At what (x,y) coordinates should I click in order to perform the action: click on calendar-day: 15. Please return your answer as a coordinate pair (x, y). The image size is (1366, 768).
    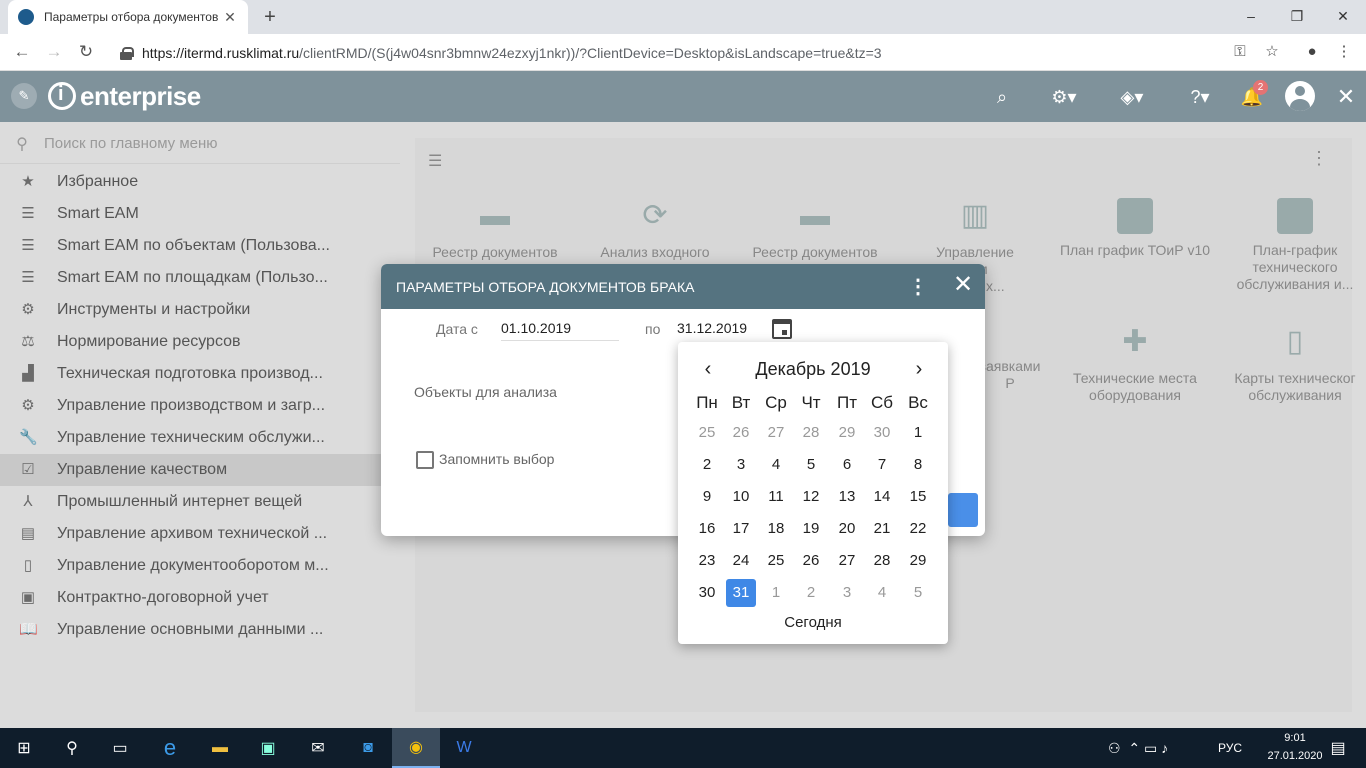
    Looking at the image, I should click on (918, 497).